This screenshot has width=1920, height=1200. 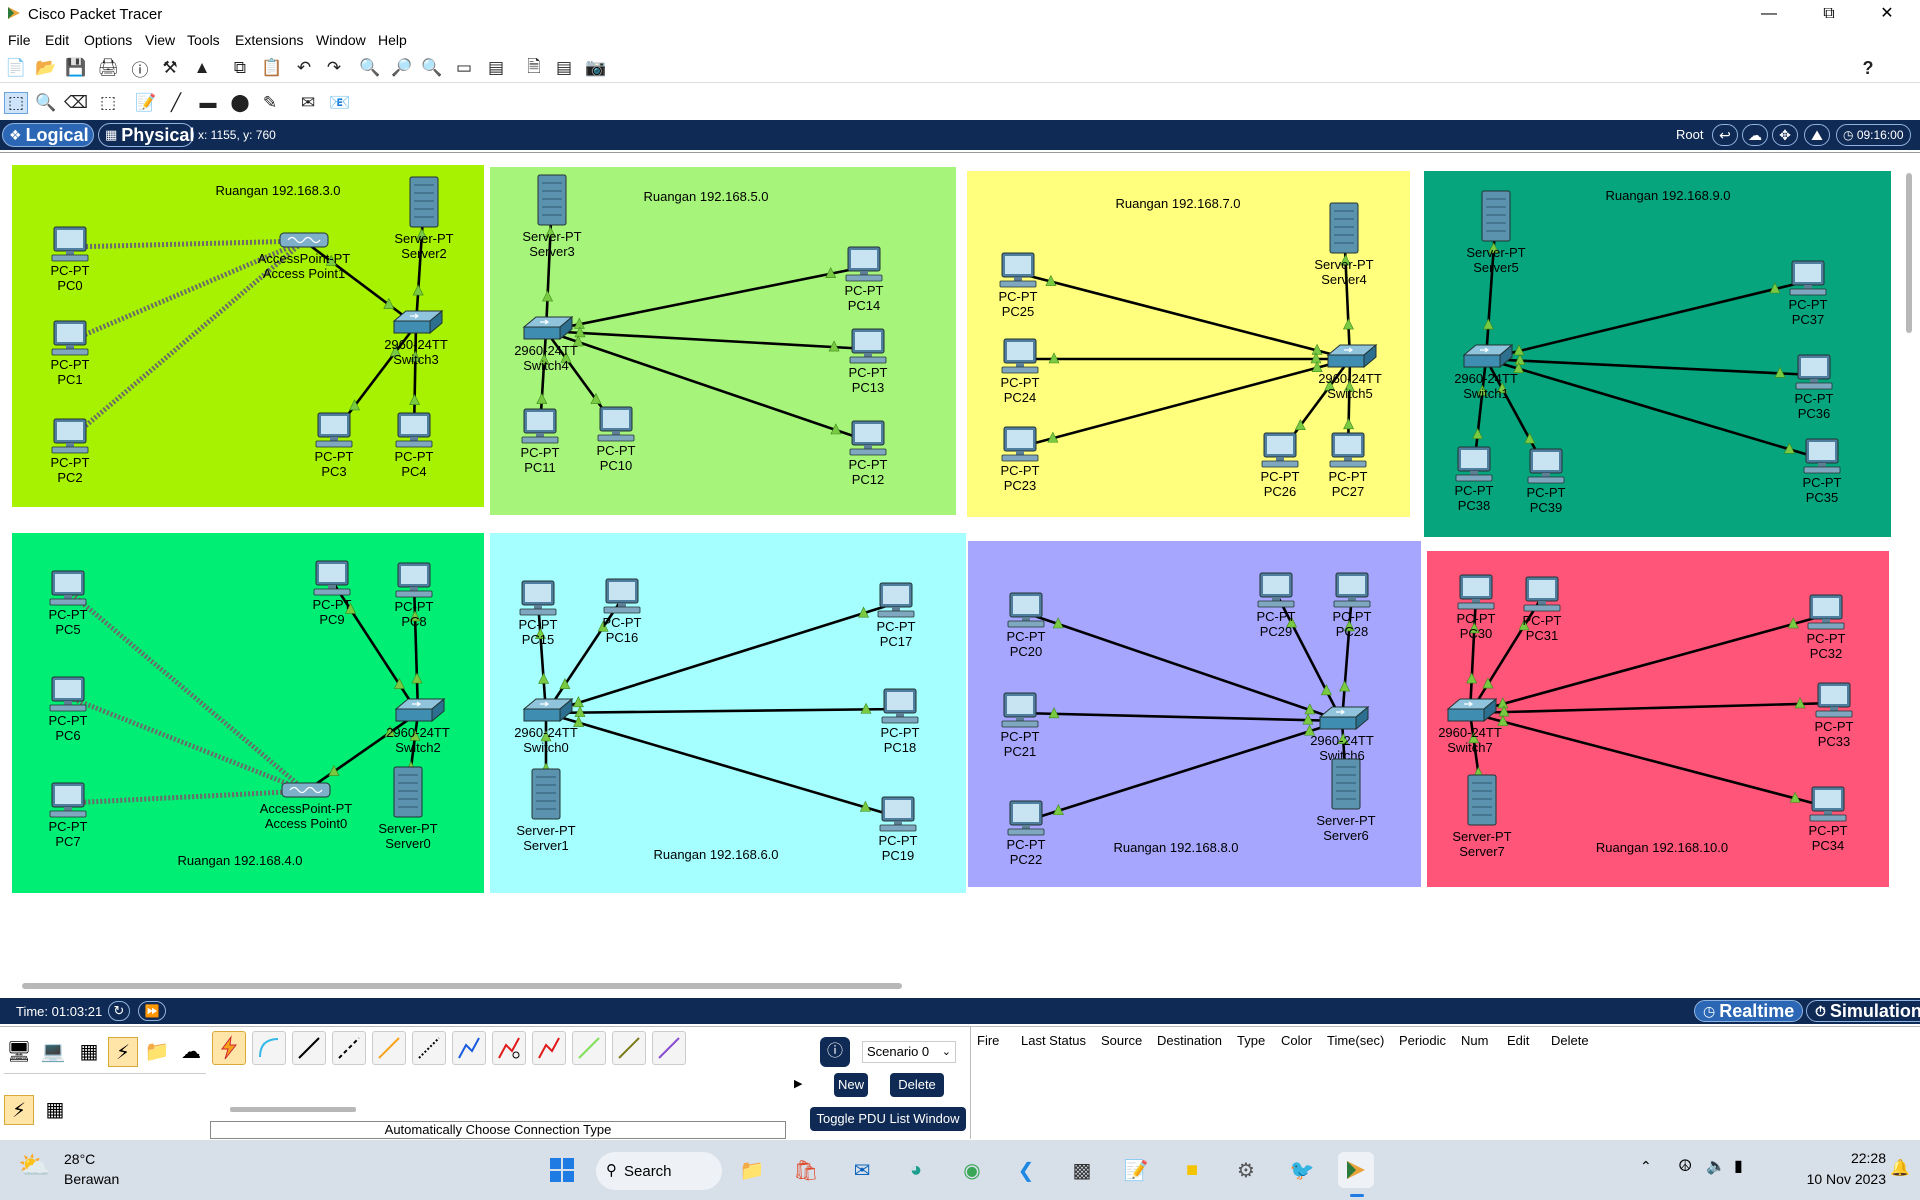 What do you see at coordinates (534, 68) in the screenshot?
I see `document-icon: 🗎` at bounding box center [534, 68].